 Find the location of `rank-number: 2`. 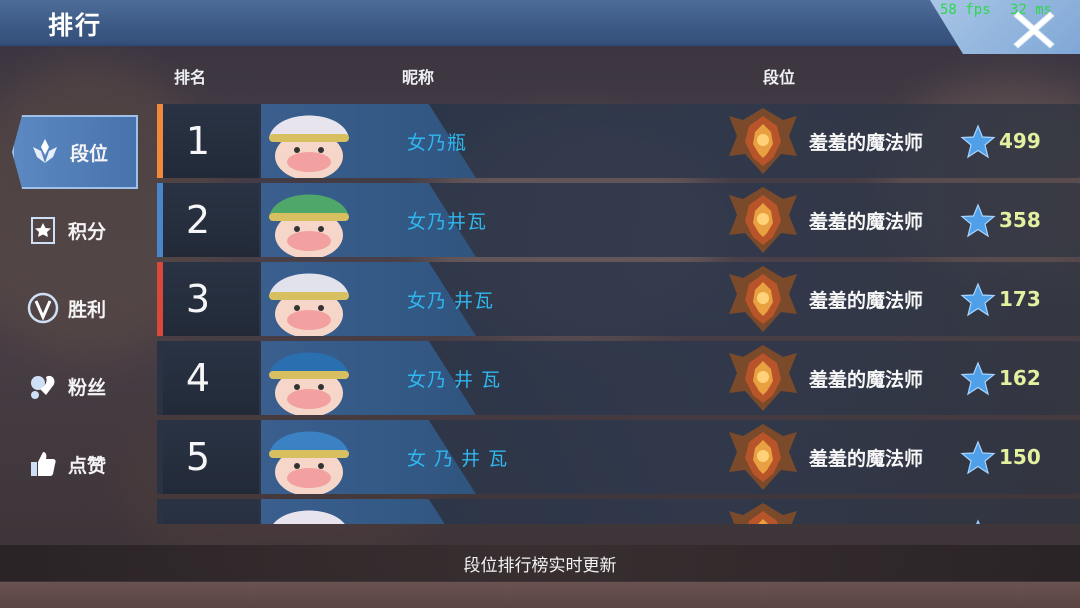

rank-number: 2 is located at coordinates (198, 220).